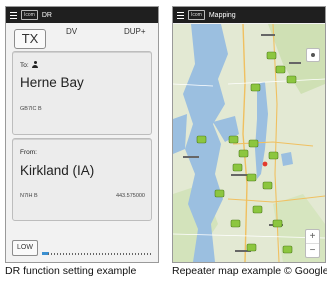  Describe the element at coordinates (249, 15) in the screenshot. I see `app-titlebar: Icom Mapping` at that location.